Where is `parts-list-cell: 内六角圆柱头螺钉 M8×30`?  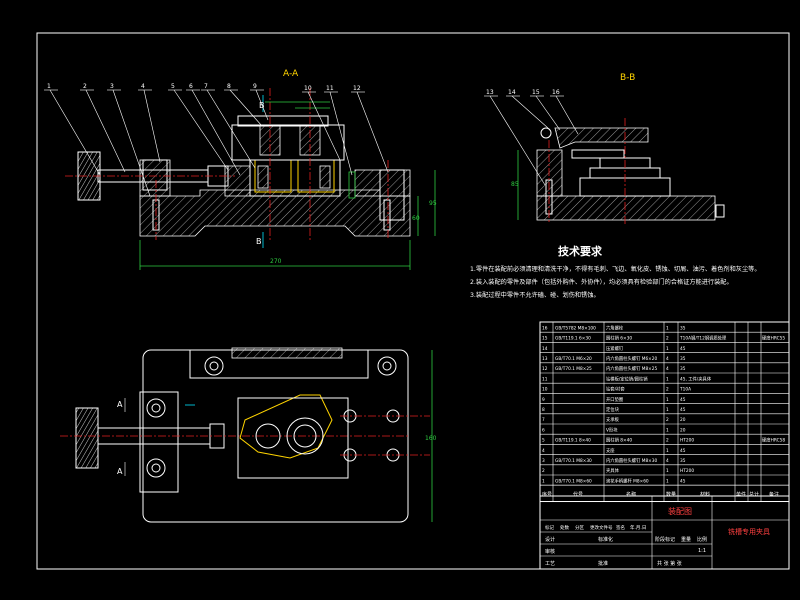 parts-list-cell: 内六角圆柱头螺钉 M8×30 is located at coordinates (632, 460).